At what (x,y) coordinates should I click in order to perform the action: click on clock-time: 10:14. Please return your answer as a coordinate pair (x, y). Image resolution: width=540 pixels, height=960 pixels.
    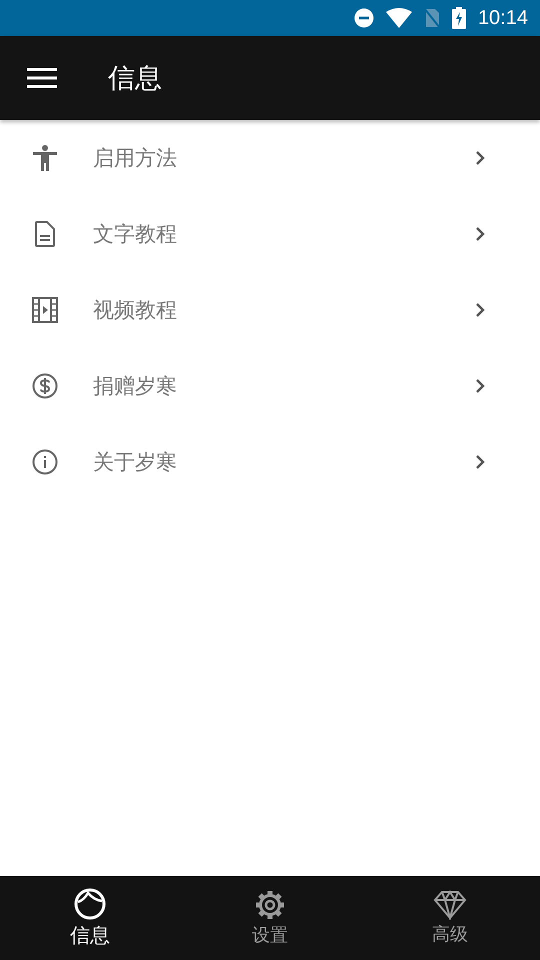
    Looking at the image, I should click on (503, 18).